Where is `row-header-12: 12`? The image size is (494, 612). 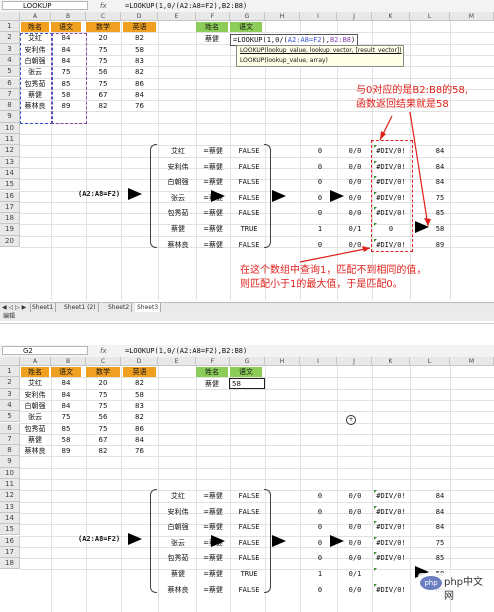
row-header-12: 12 is located at coordinates (10, 496).